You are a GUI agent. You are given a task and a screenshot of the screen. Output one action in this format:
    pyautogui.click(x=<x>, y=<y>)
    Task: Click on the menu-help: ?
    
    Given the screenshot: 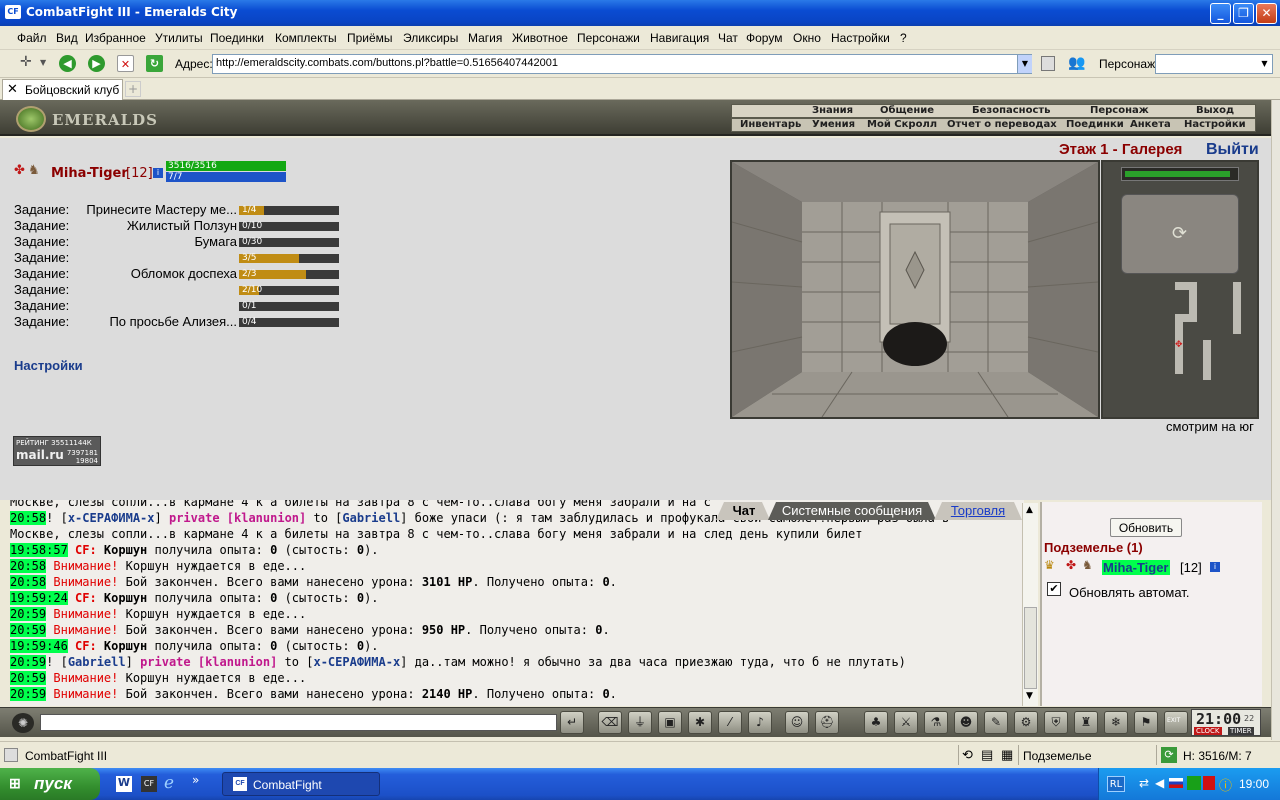 What is the action you would take?
    pyautogui.click(x=903, y=38)
    